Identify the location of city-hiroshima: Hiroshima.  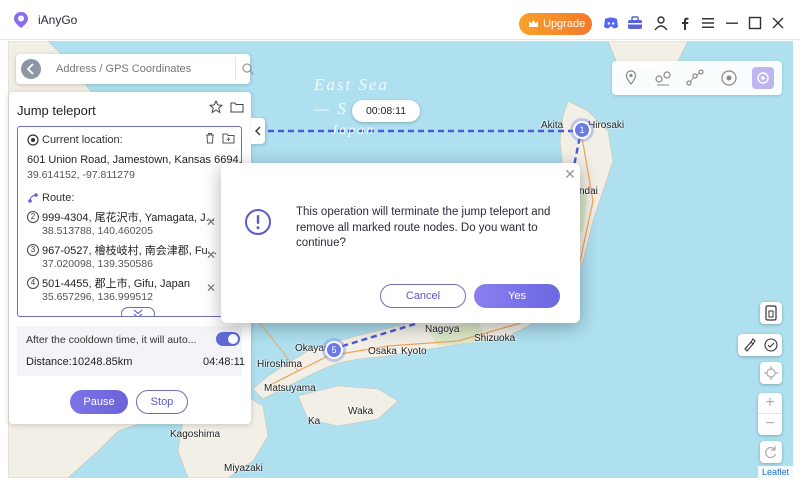
(280, 364).